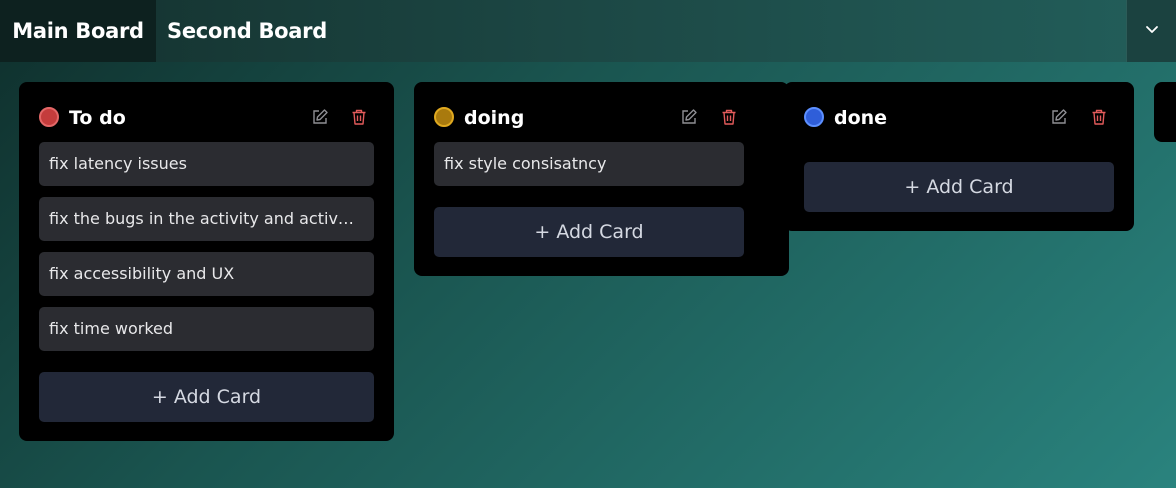 This screenshot has height=488, width=1176. Describe the element at coordinates (861, 118) in the screenshot. I see `column-title: done` at that location.